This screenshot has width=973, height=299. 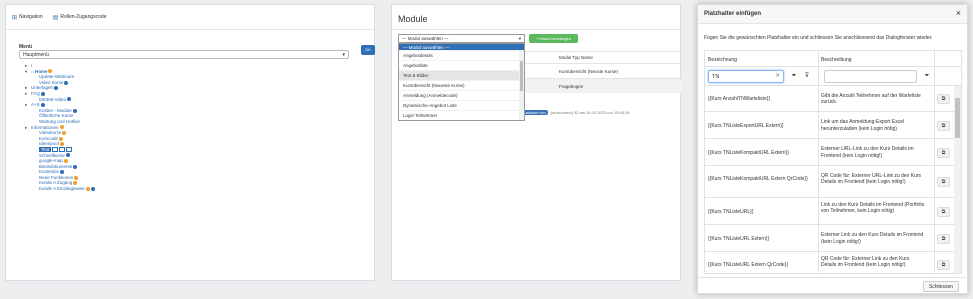 What do you see at coordinates (42, 88) in the screenshot?
I see `tree-item-label: Unterlagen` at bounding box center [42, 88].